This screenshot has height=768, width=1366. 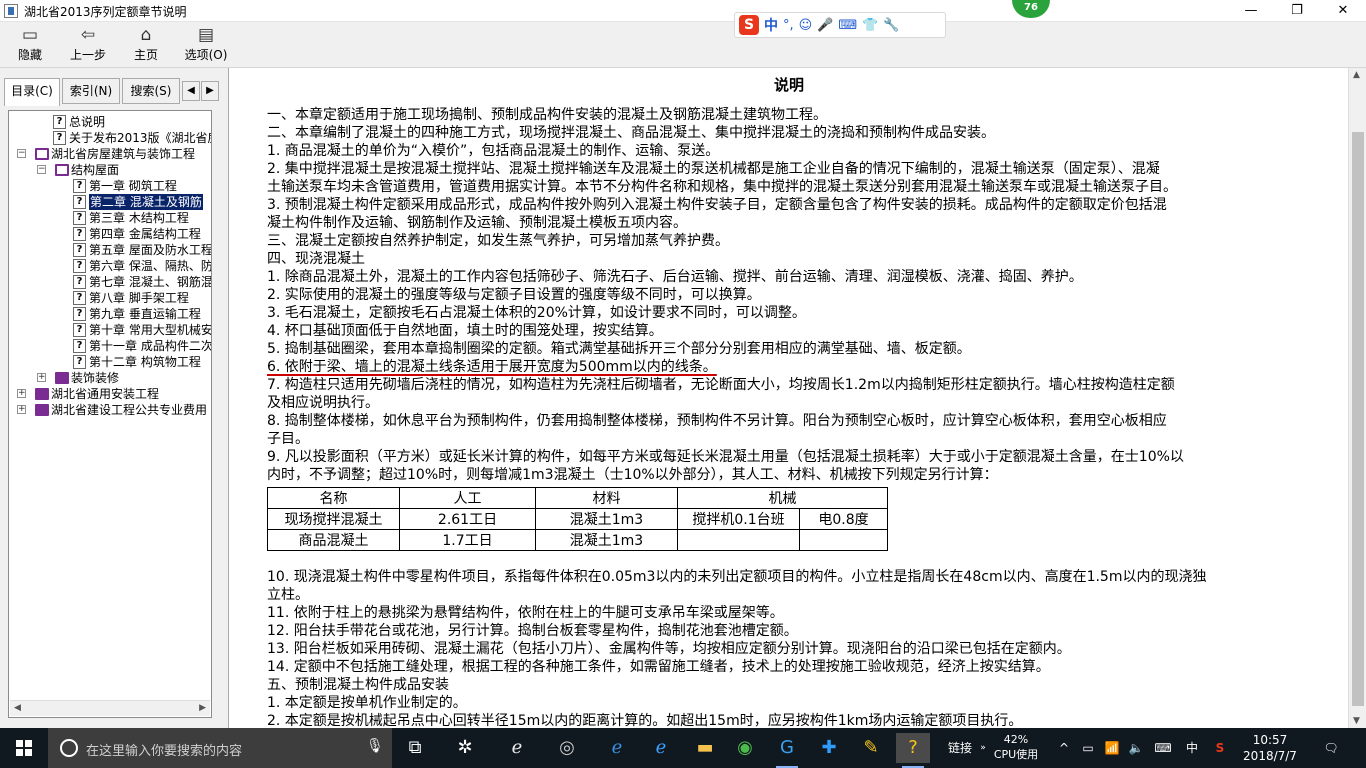 What do you see at coordinates (1112, 748) in the screenshot?
I see `network-icon: 📶` at bounding box center [1112, 748].